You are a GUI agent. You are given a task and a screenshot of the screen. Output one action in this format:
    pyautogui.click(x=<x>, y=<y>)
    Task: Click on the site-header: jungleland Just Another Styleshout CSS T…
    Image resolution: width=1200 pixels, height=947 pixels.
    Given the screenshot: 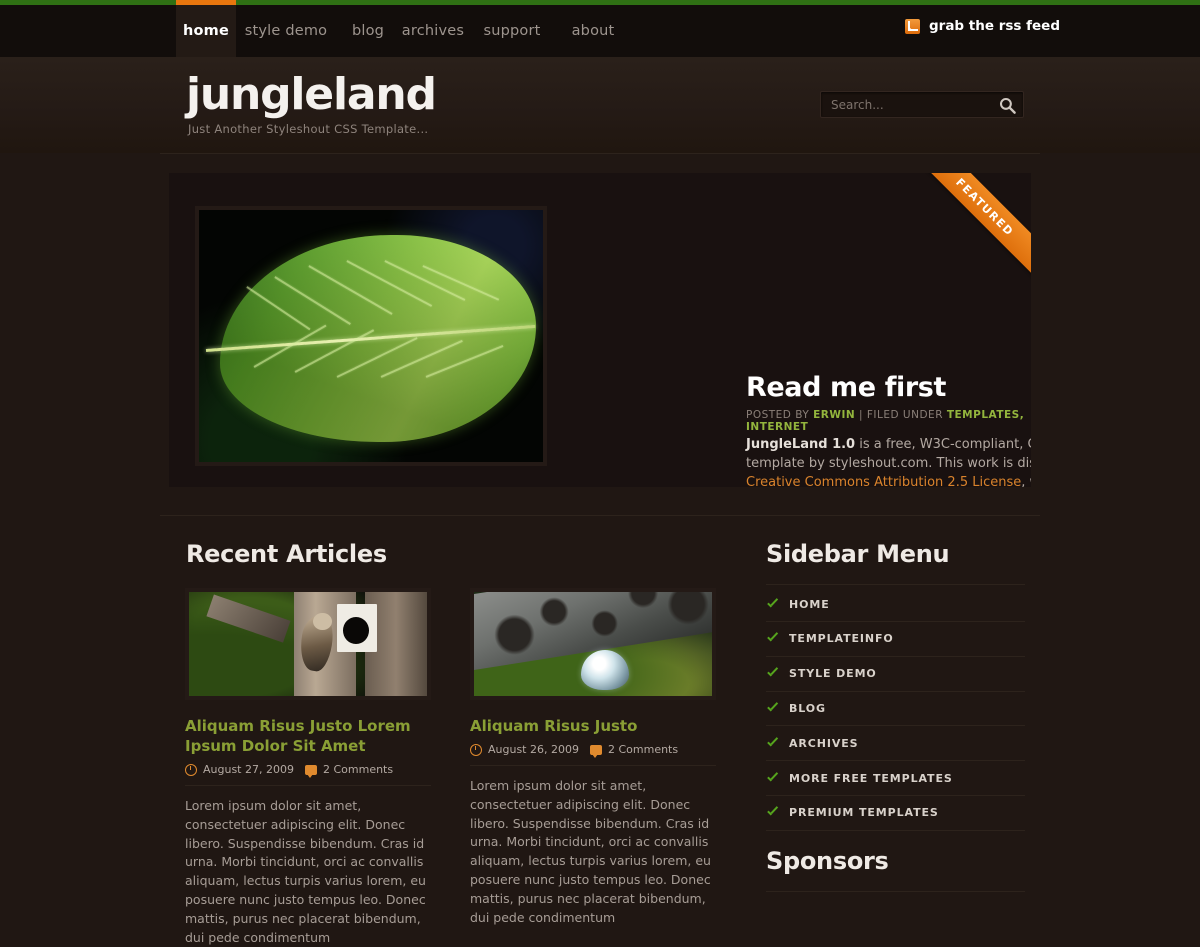 What is the action you would take?
    pyautogui.click(x=600, y=105)
    